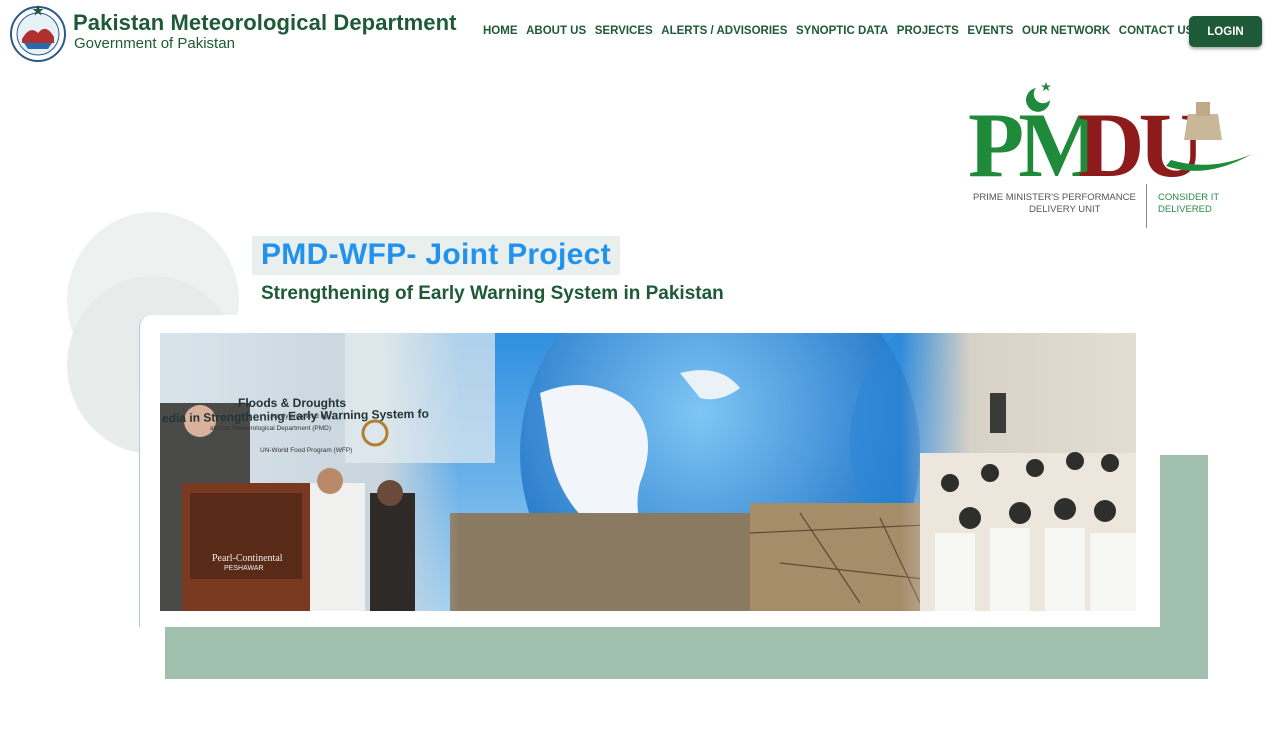 This screenshot has width=1280, height=755. I want to click on banner-caption-line3: Jointly organized by, so click(299, 416).